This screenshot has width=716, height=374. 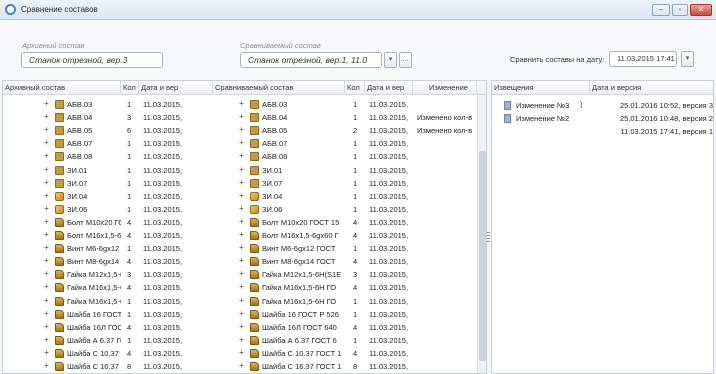 I want to click on scrollbar-thumb, so click(x=482, y=256).